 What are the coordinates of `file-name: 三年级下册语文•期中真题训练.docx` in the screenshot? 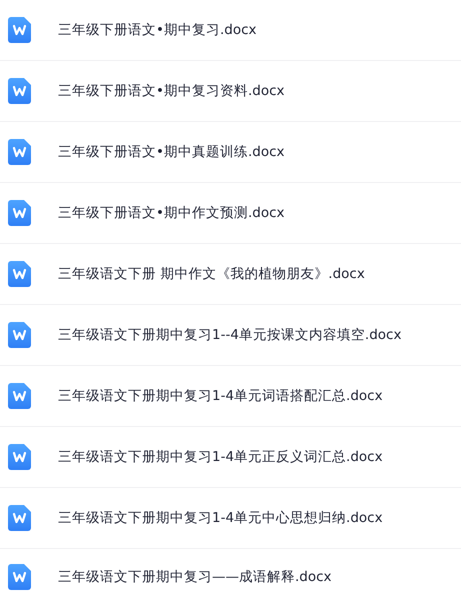 It's located at (171, 152).